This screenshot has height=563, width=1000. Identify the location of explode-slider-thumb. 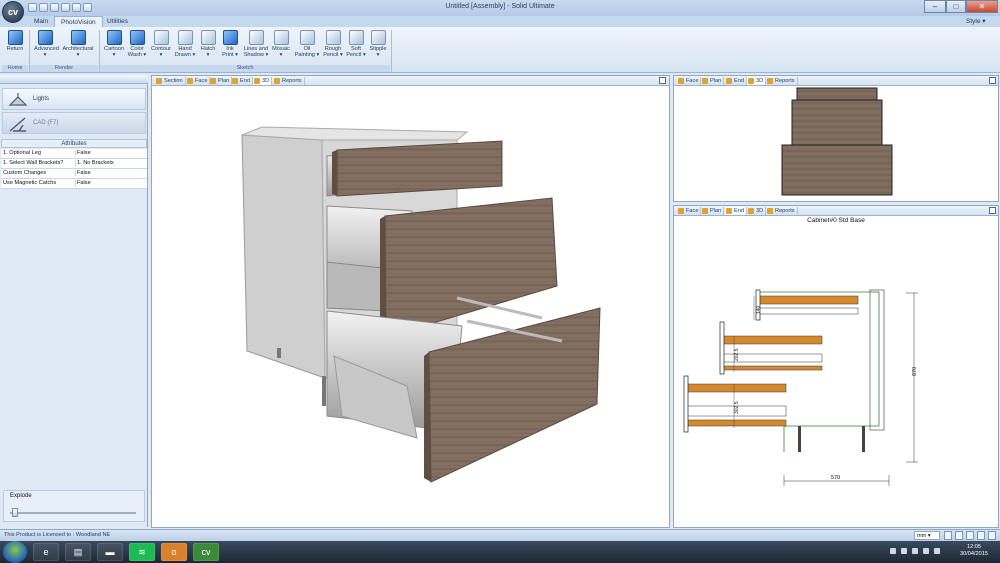
(15, 512).